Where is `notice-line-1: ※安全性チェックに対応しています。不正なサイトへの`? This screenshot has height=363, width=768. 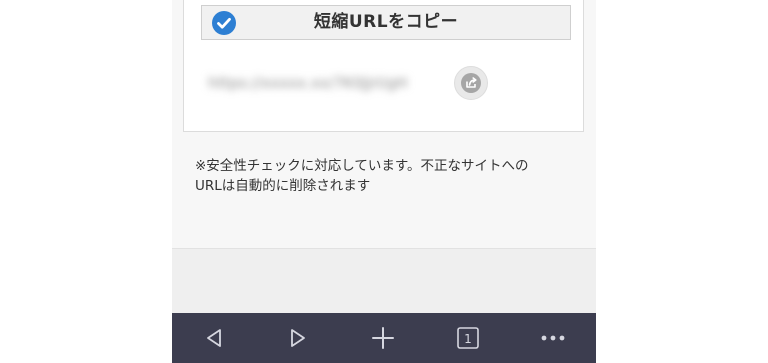
notice-line-1: ※安全性チェックに対応しています。不正なサイトへの is located at coordinates (362, 166).